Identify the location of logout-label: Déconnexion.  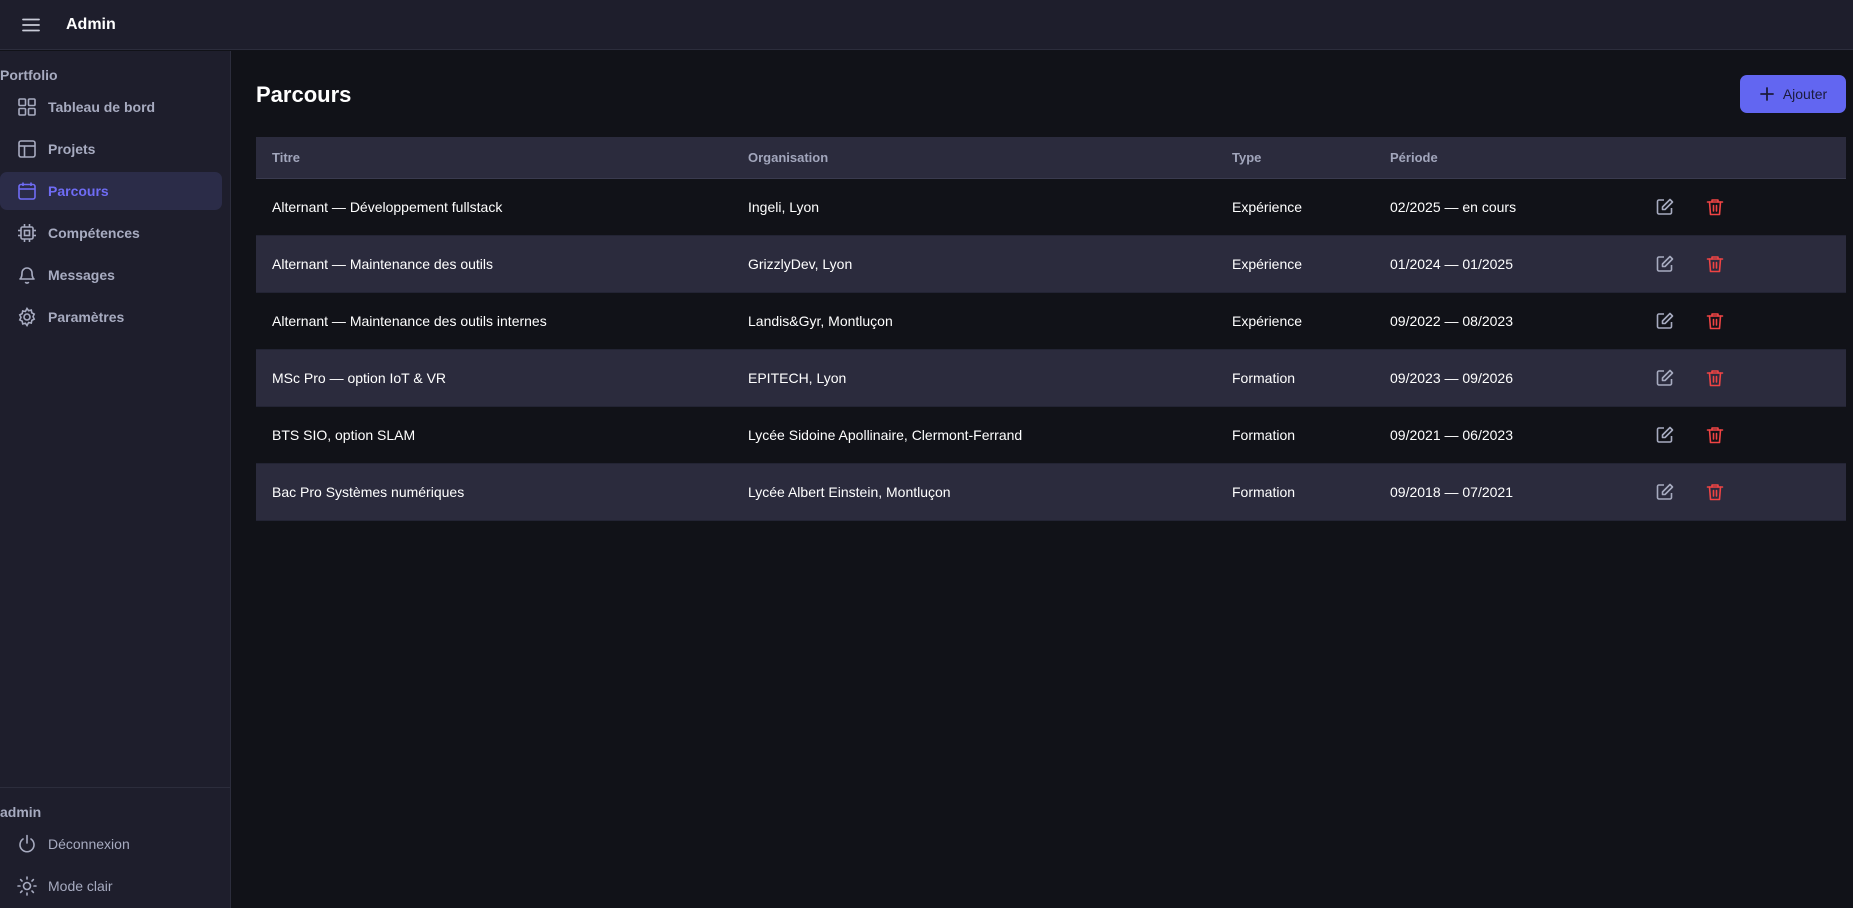
(89, 844).